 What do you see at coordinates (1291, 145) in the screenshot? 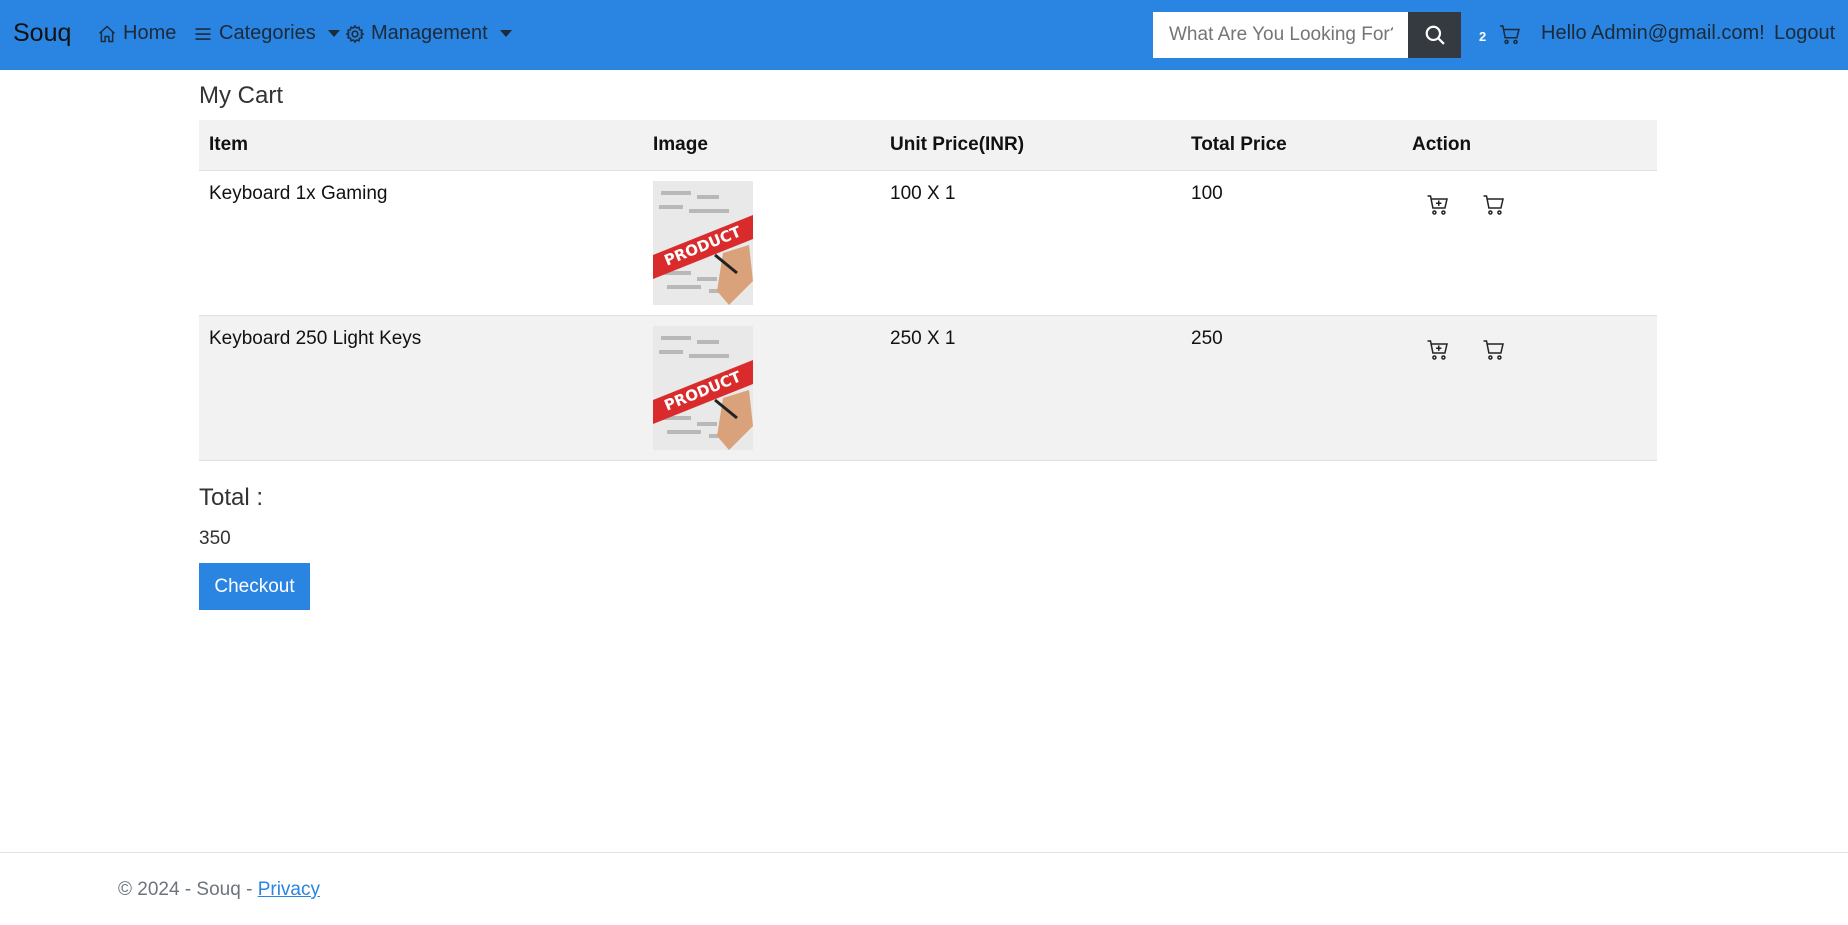
I see `column-header-total-price: Total Price` at bounding box center [1291, 145].